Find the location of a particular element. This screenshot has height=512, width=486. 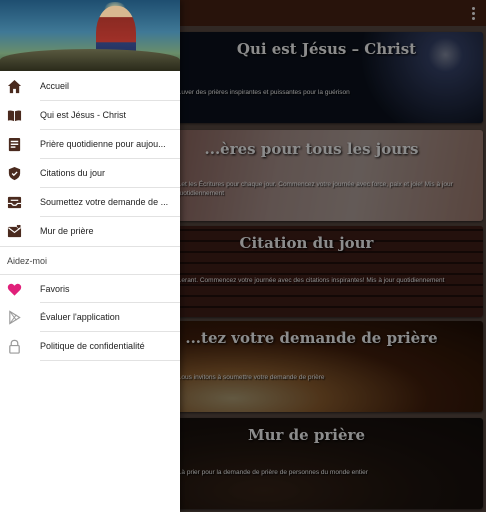

menu-item-qui-est-jesus: Qui est Jésus - Christ is located at coordinates (90, 115).